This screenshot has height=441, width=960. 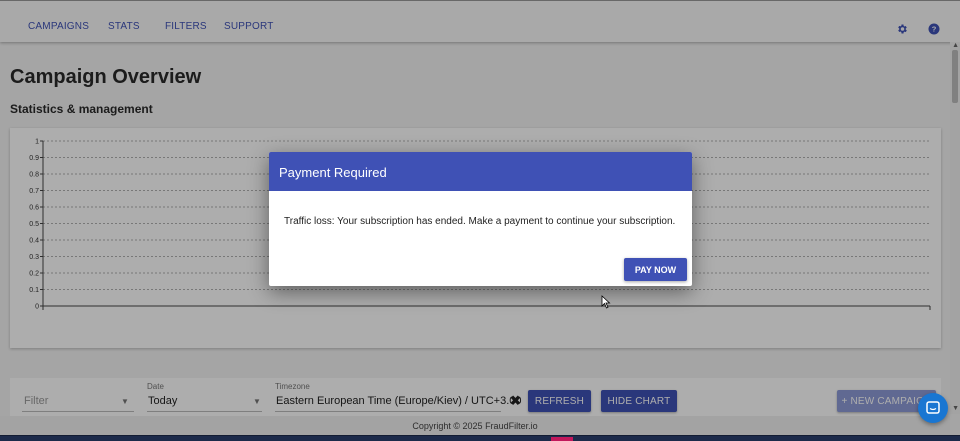 What do you see at coordinates (655, 269) in the screenshot?
I see `pay-now-button: PAY NOW` at bounding box center [655, 269].